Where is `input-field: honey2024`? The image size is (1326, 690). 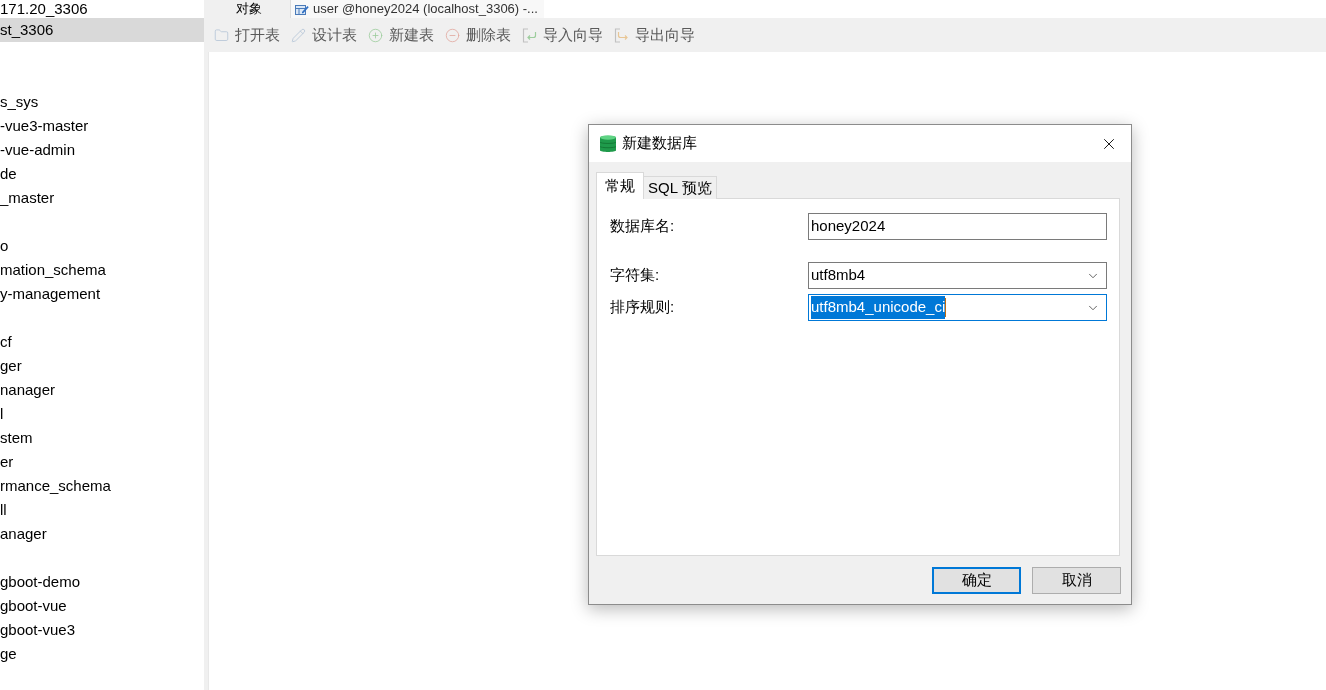 input-field: honey2024 is located at coordinates (957, 226).